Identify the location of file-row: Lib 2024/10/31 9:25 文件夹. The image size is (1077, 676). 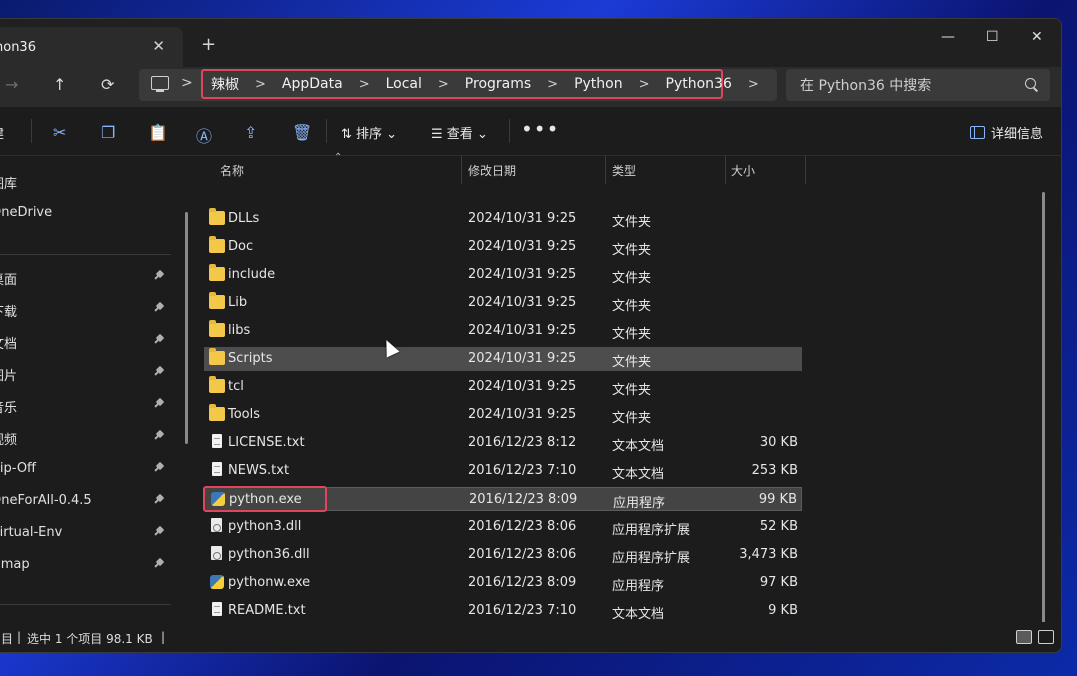
(503, 303).